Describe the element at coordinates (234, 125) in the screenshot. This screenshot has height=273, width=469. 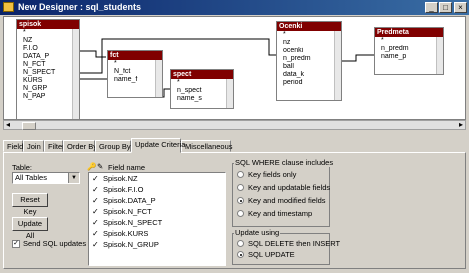
I see `diagram-horizontal-scrollbar: ◂ ▸` at that location.